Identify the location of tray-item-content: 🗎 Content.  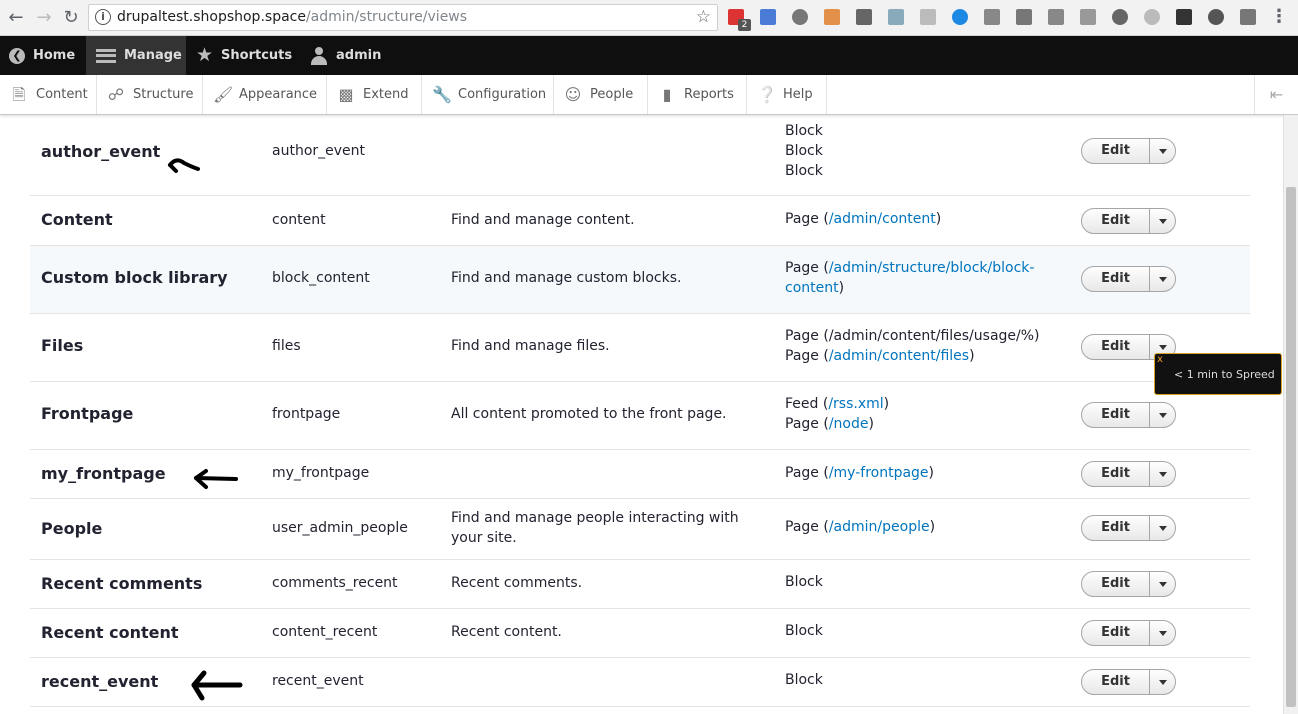
(48, 94).